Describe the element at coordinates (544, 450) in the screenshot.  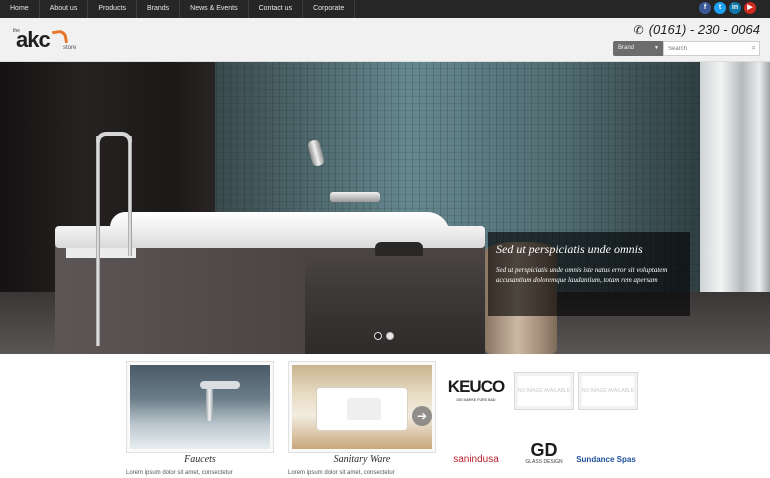
I see `gd-wordmark: GD` at that location.